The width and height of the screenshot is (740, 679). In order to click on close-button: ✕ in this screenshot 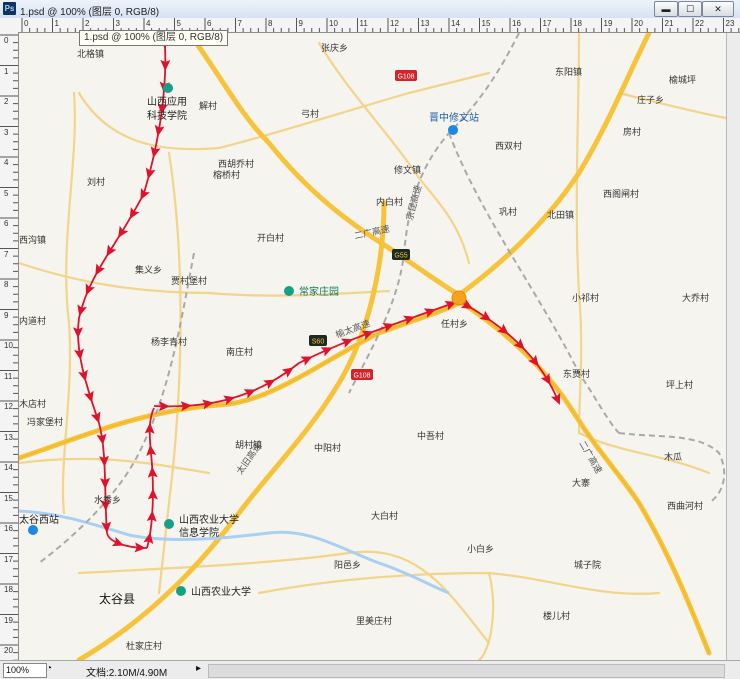, I will do `click(718, 9)`.